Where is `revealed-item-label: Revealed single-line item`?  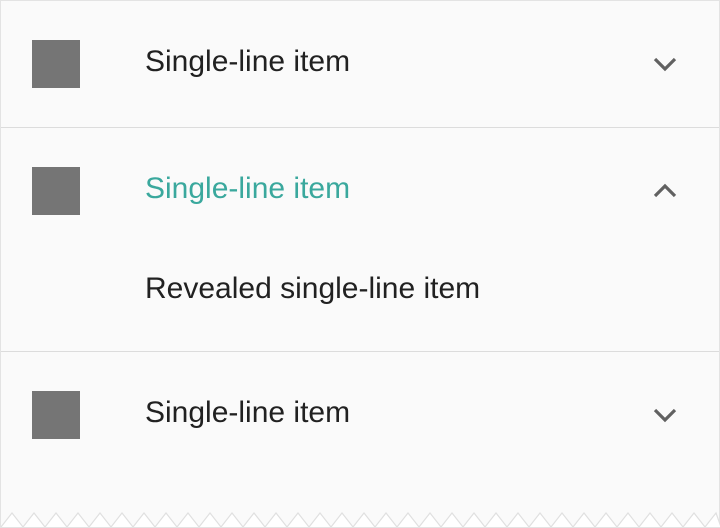
revealed-item-label: Revealed single-line item is located at coordinates (313, 288).